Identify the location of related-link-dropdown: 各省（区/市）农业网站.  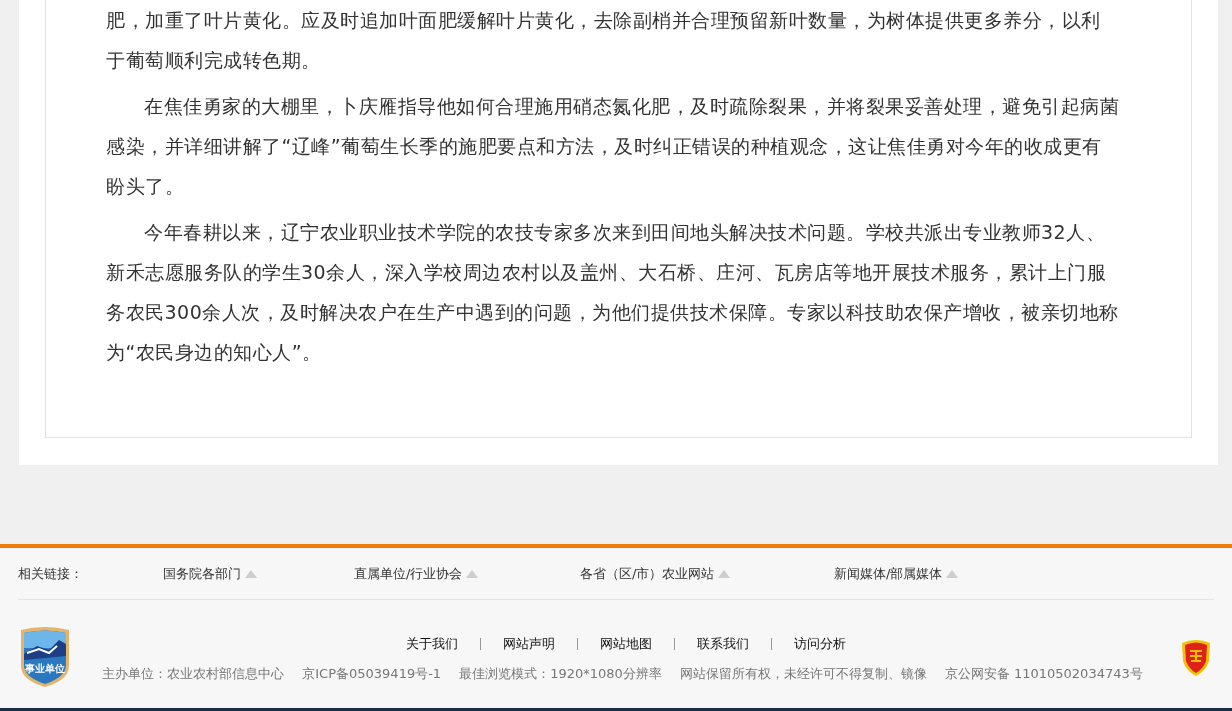
(647, 573).